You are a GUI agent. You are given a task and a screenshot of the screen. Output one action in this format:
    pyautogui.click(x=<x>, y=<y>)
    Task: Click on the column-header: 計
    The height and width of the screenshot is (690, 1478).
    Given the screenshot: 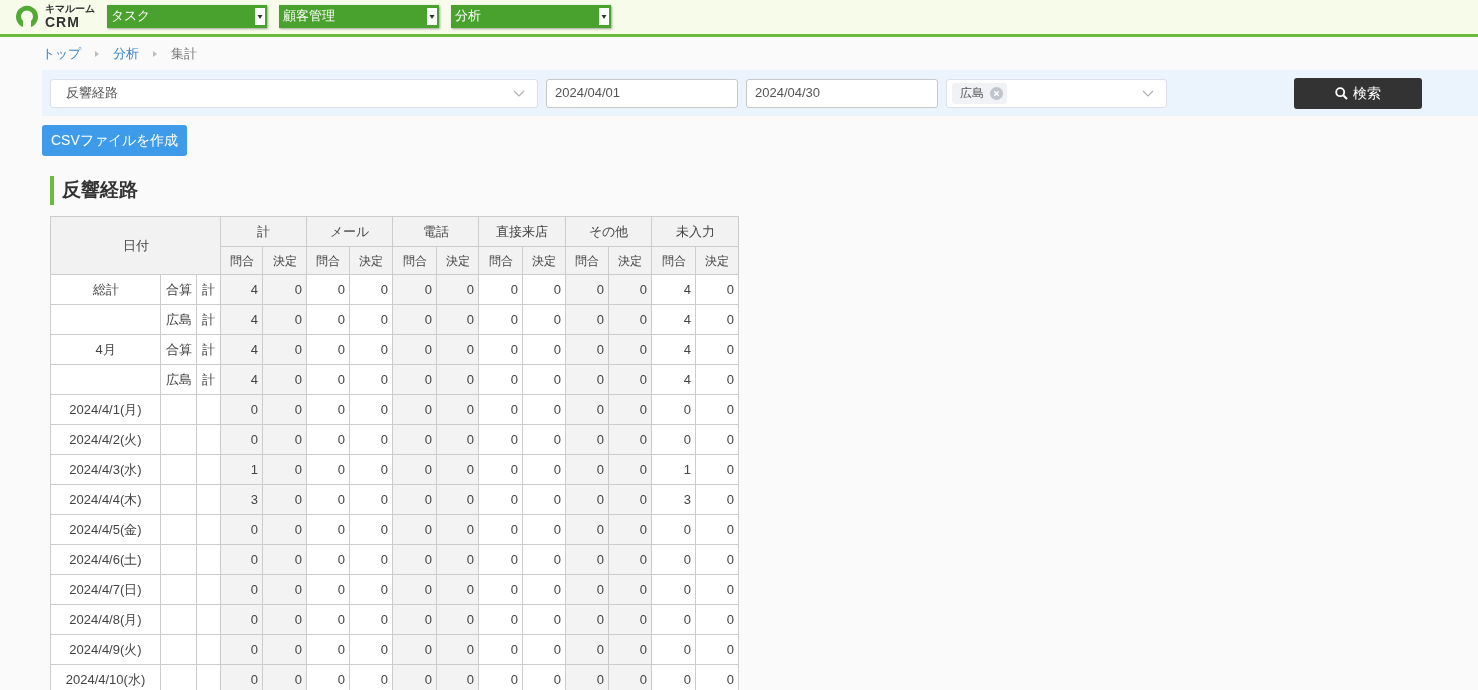 What is the action you would take?
    pyautogui.click(x=263, y=231)
    